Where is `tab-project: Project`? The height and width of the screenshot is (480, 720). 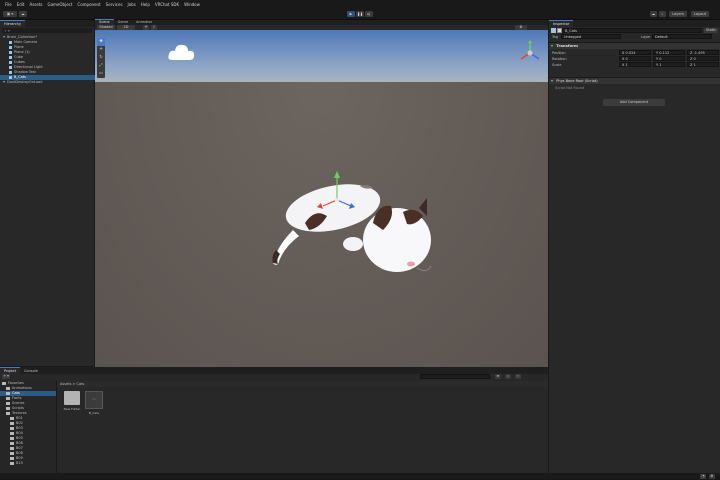 tab-project: Project is located at coordinates (10, 370).